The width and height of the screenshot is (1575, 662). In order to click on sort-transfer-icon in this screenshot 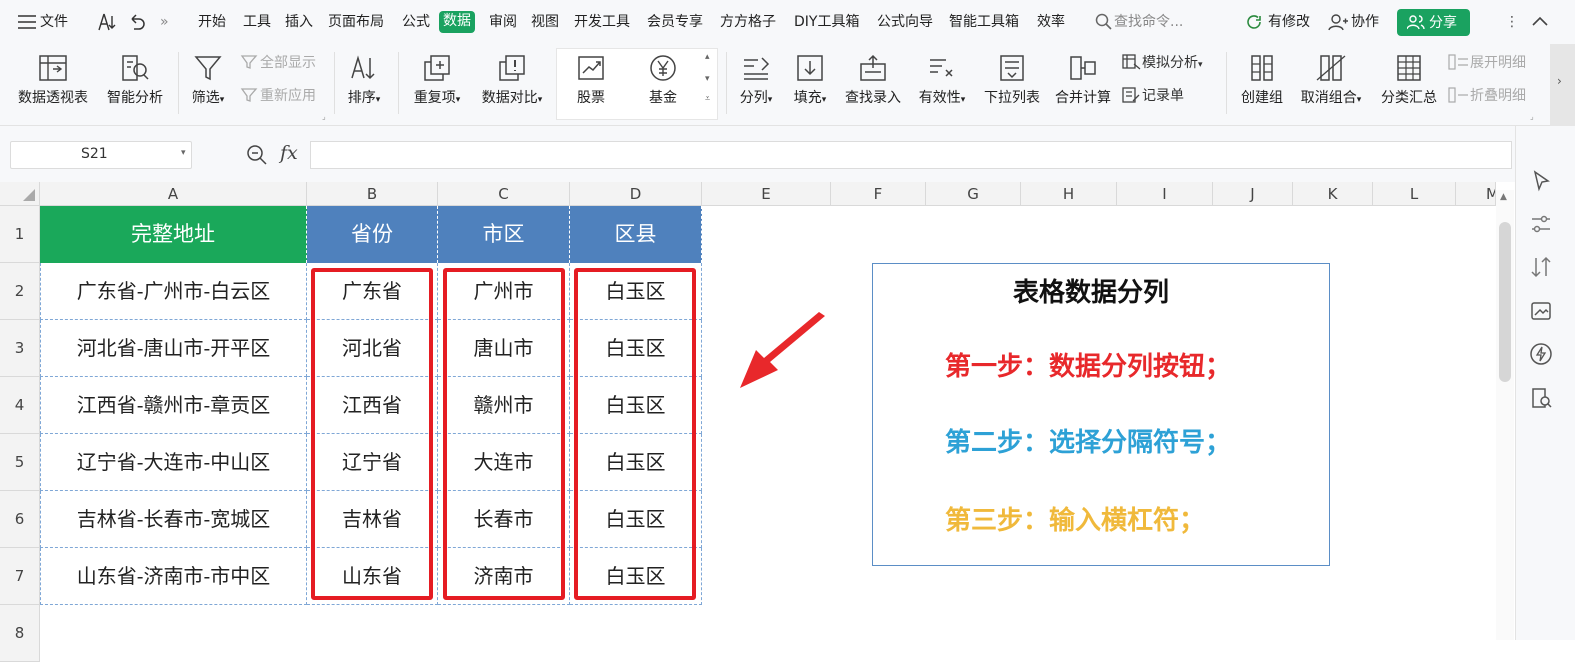, I will do `click(1541, 267)`.